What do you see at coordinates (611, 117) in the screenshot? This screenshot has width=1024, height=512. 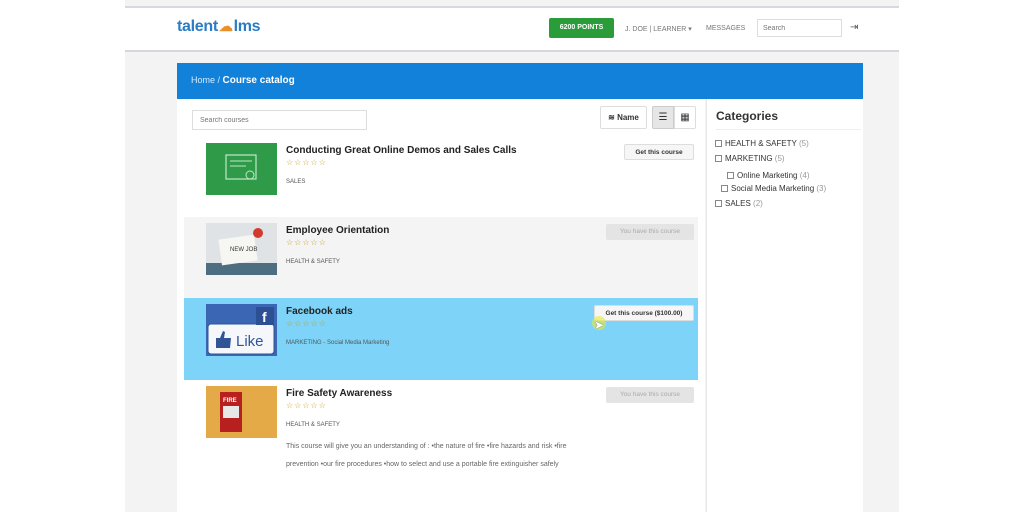 I see `layers-icon: ≋` at bounding box center [611, 117].